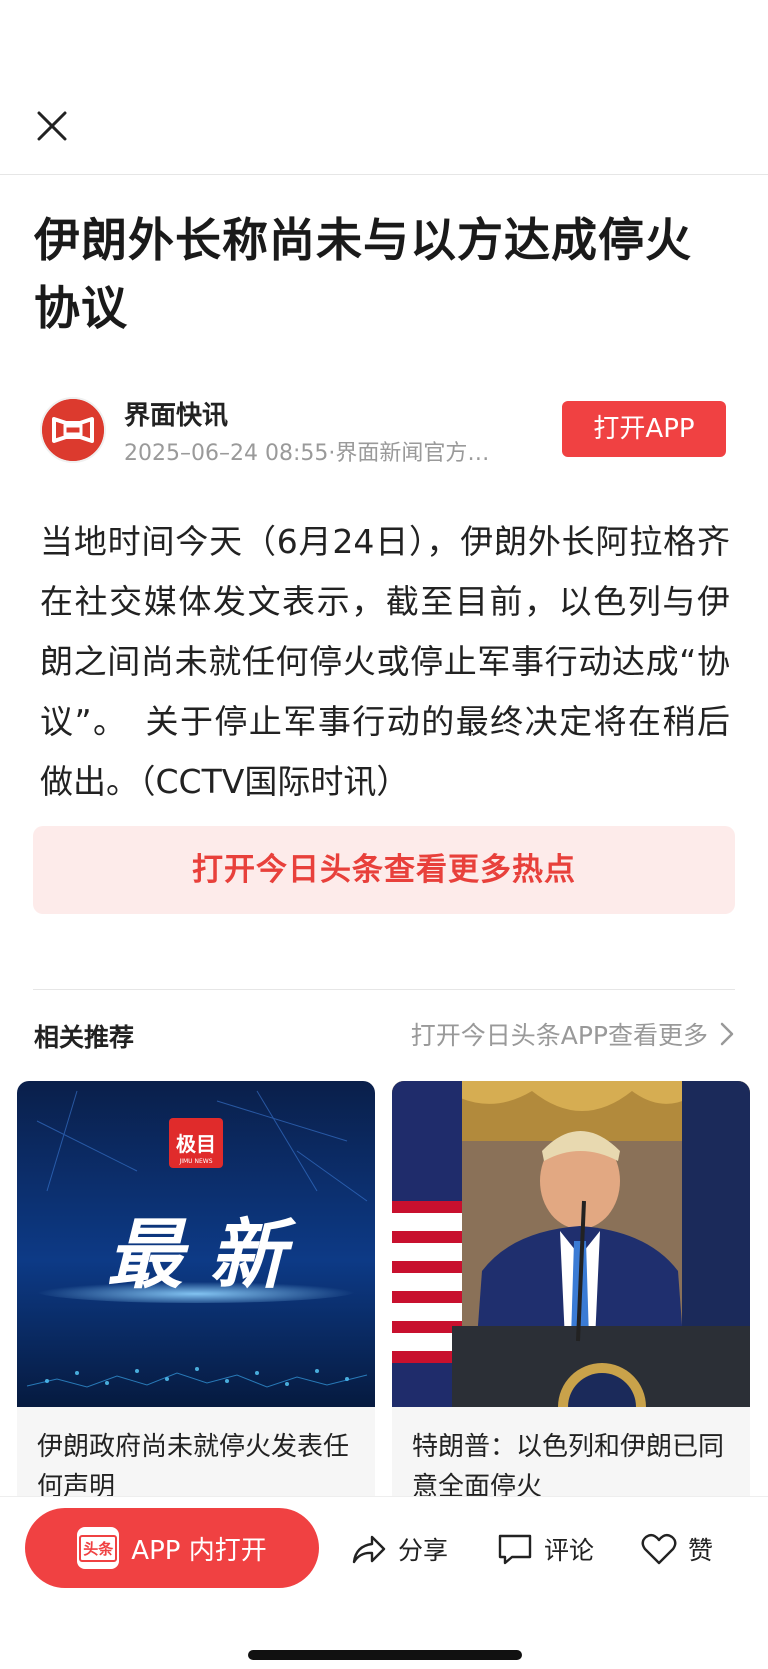 This screenshot has width=768, height=1669. I want to click on card-thumbnail, so click(571, 1244).